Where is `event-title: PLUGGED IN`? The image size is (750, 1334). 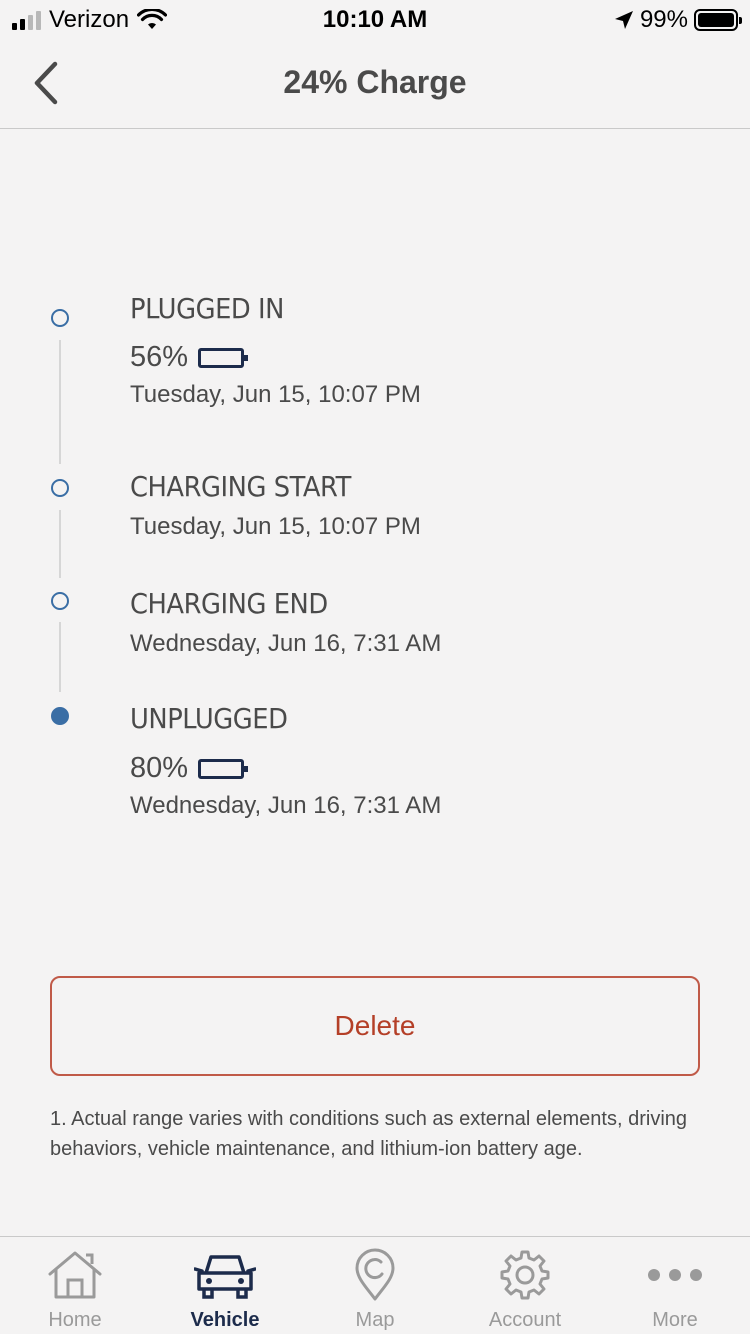
event-title: PLUGGED IN is located at coordinates (207, 308).